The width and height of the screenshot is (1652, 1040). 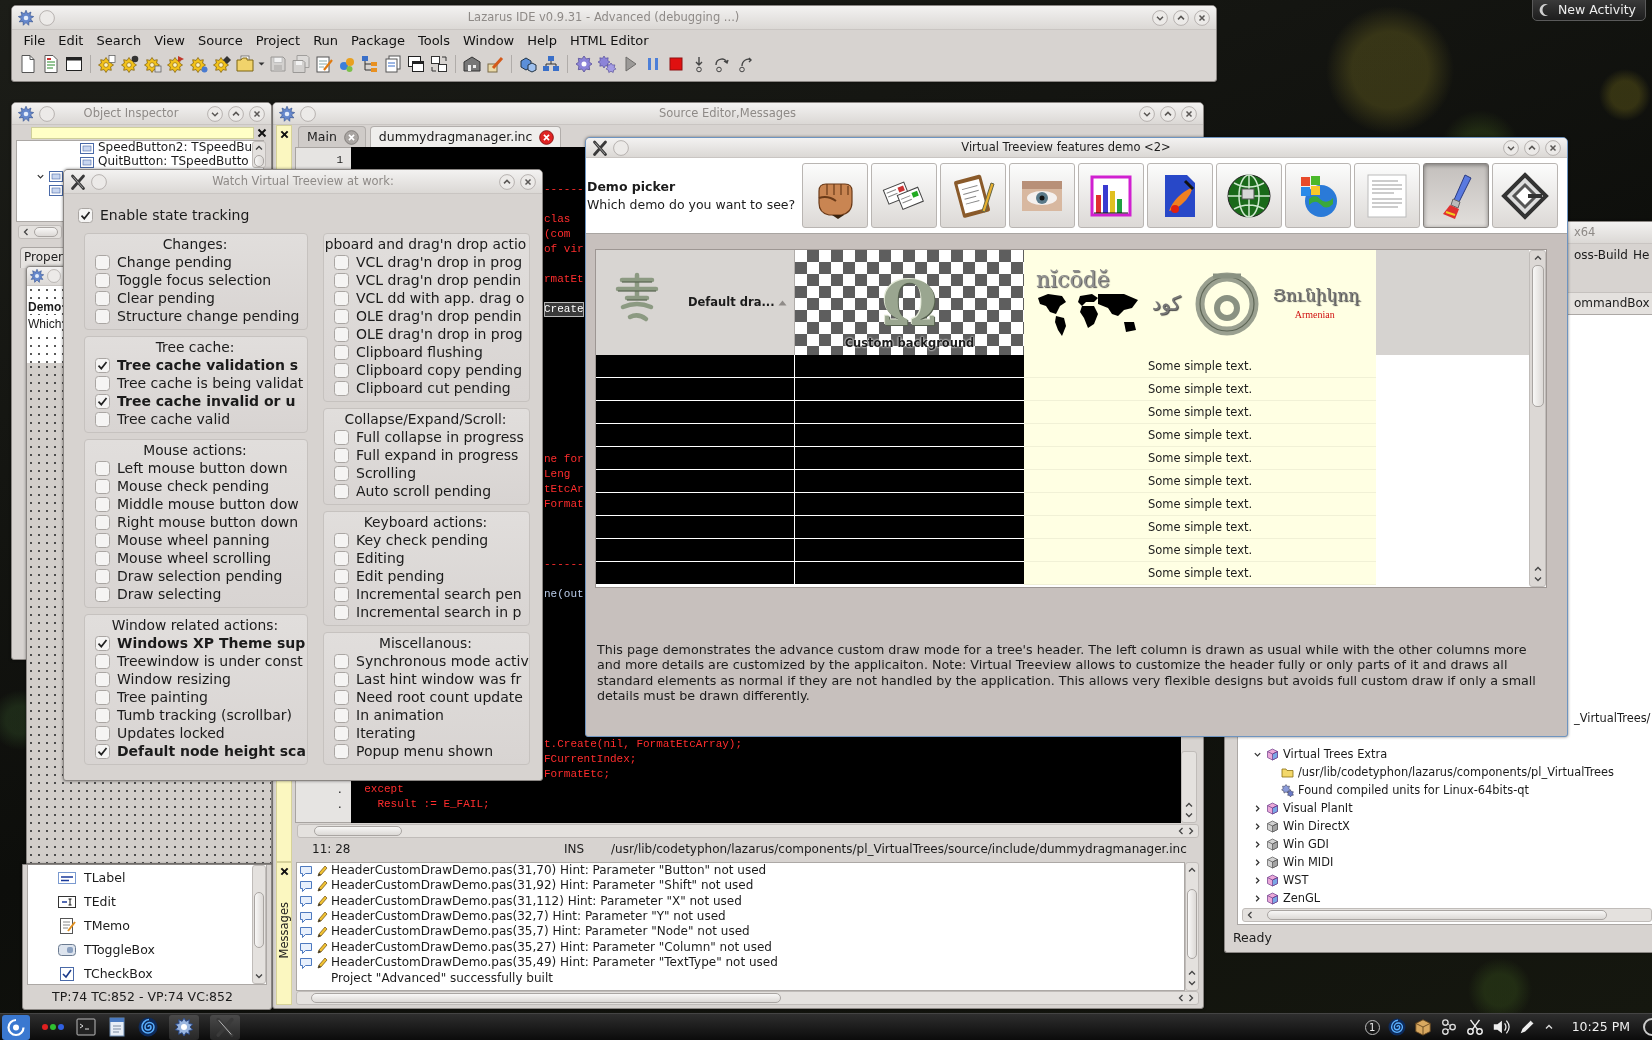 What do you see at coordinates (488, 40) in the screenshot?
I see `menu-item: Window` at bounding box center [488, 40].